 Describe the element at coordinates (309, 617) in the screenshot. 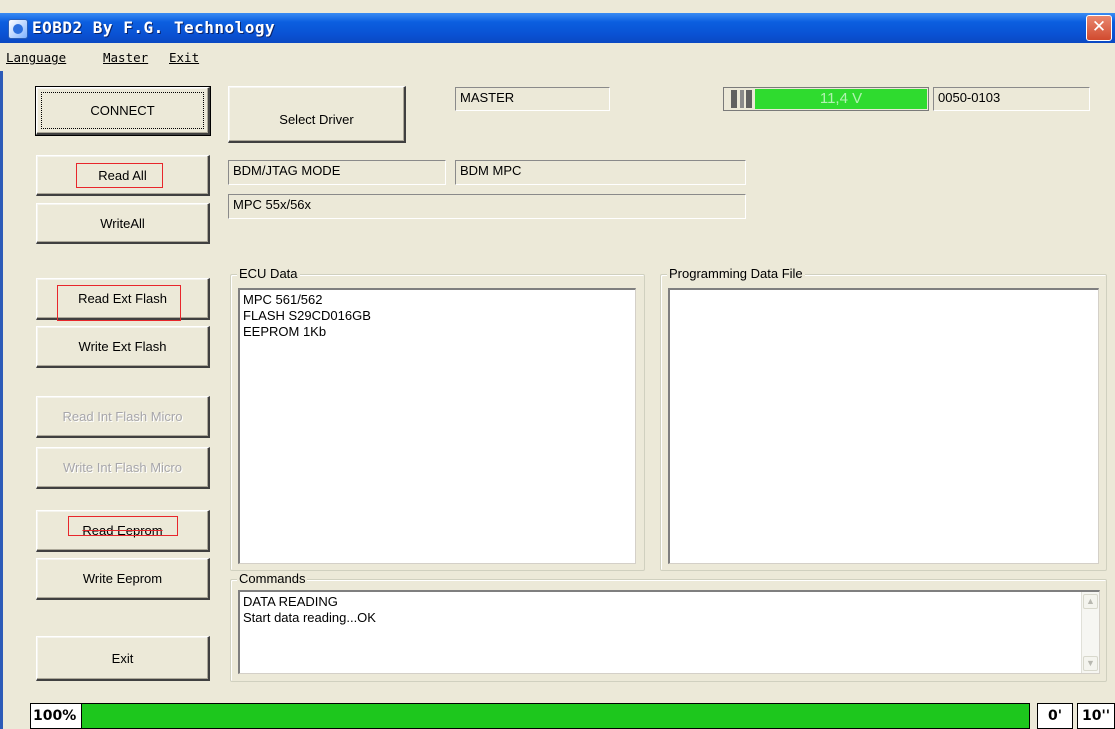

I see `commands-line: Start data reading...OK` at that location.